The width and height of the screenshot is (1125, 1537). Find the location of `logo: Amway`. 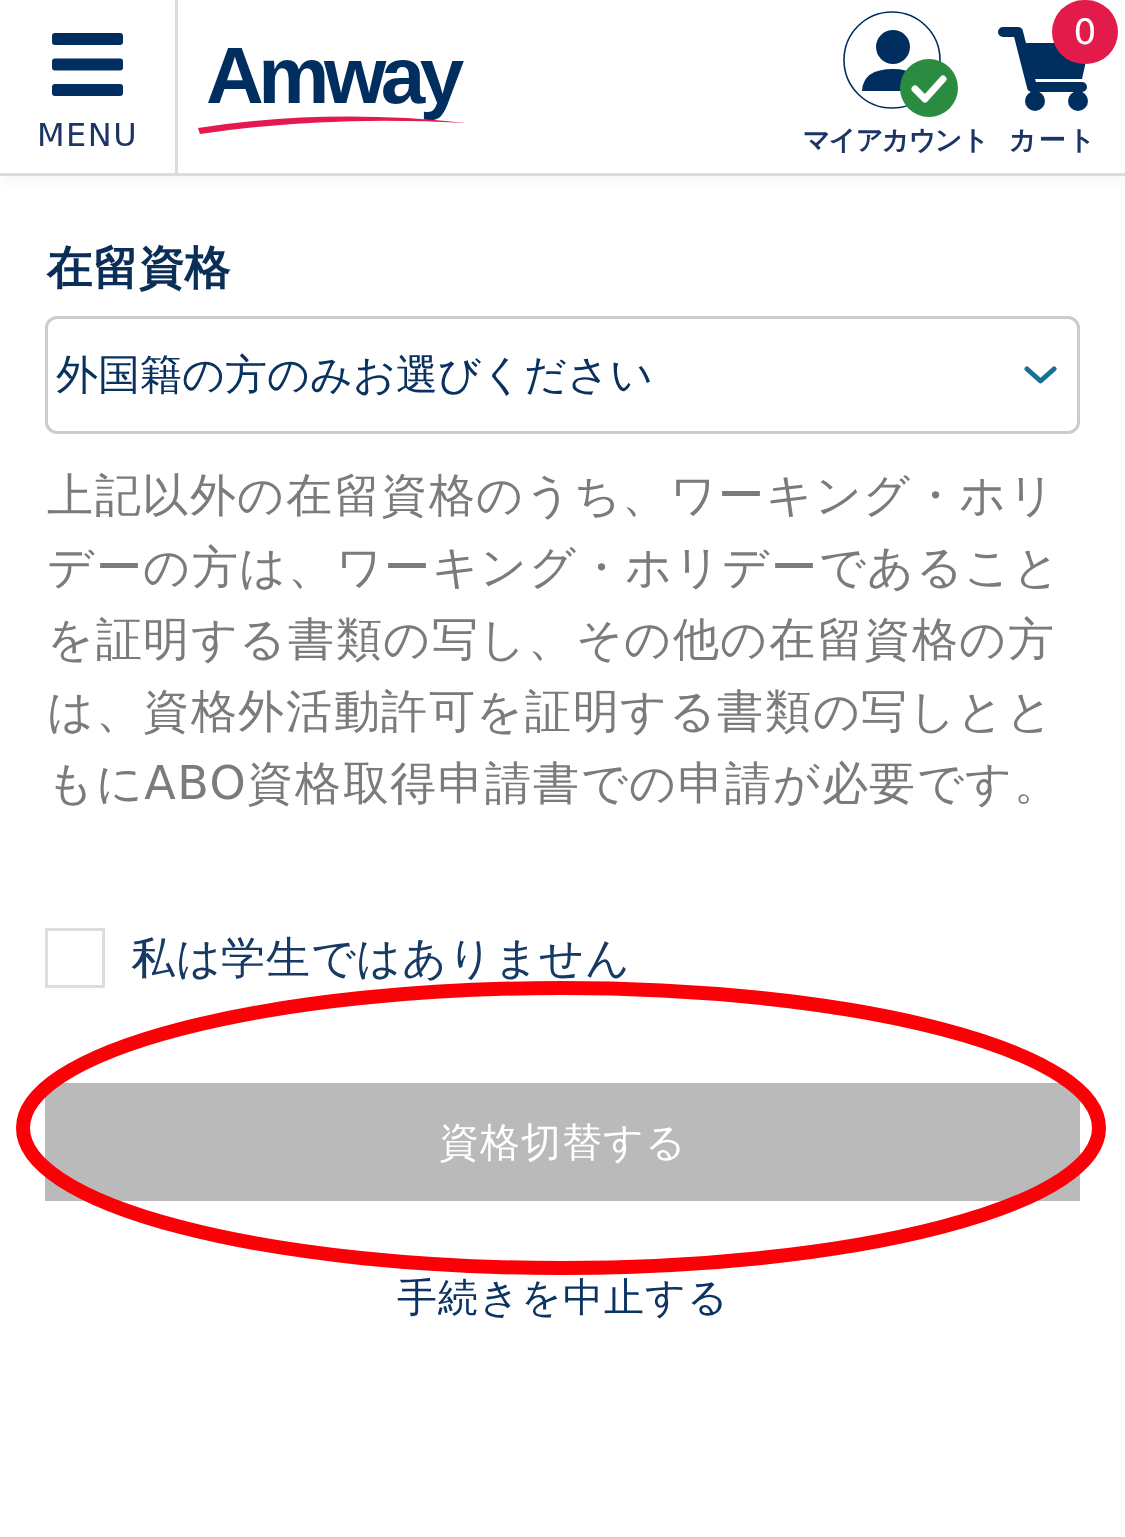

logo: Amway is located at coordinates (332, 85).